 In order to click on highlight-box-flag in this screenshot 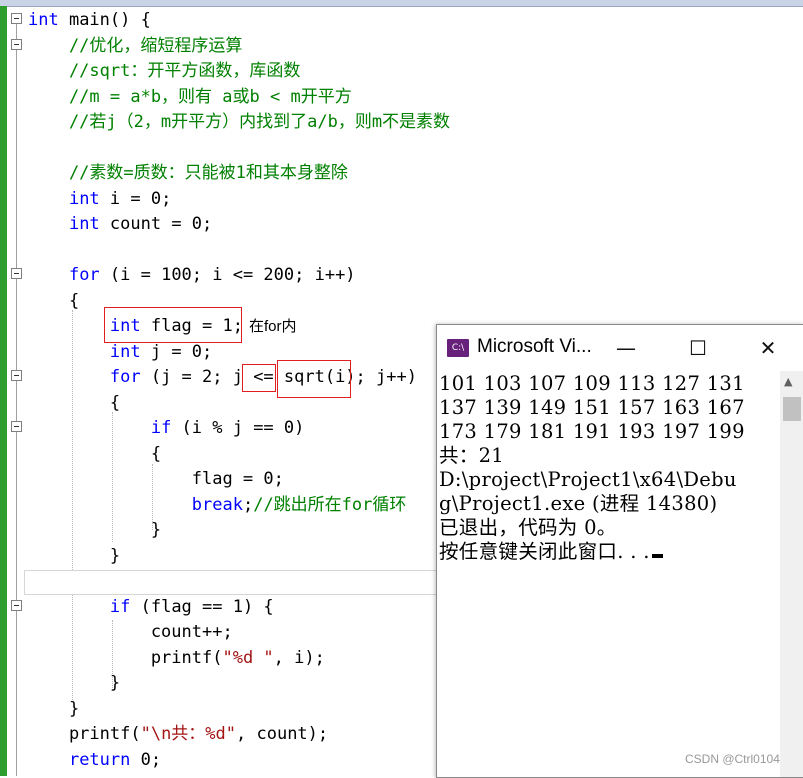, I will do `click(173, 325)`.